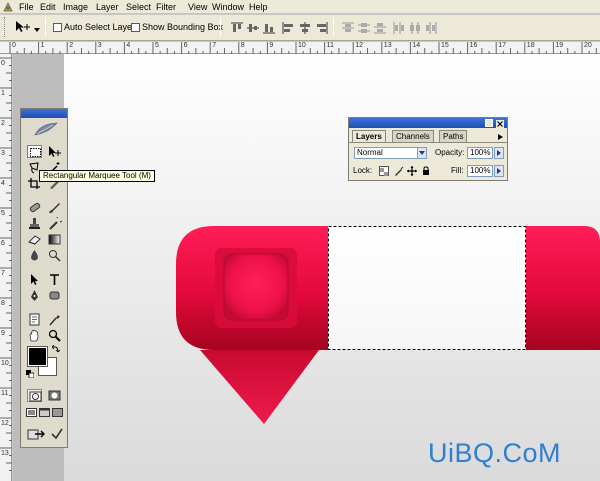  Describe the element at coordinates (135, 27) in the screenshot. I see `show-bounding-box-checkbox` at that location.